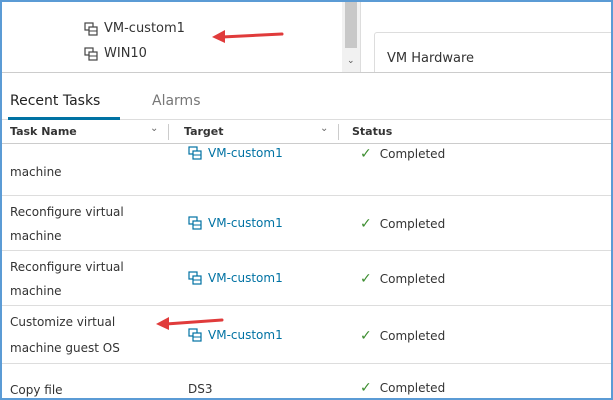 The width and height of the screenshot is (613, 400). Describe the element at coordinates (144, 28) in the screenshot. I see `inventory-item-label: VM-custom1` at that location.